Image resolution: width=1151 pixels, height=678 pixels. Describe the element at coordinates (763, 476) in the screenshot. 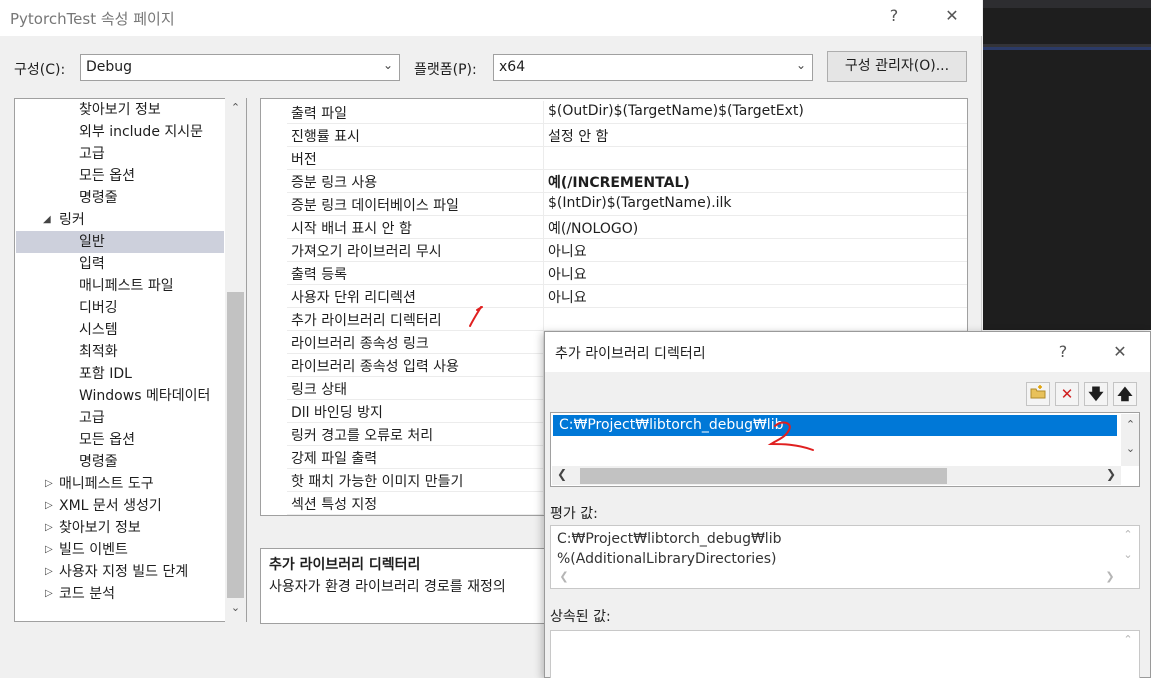

I see `list-hscroll-thumb` at that location.